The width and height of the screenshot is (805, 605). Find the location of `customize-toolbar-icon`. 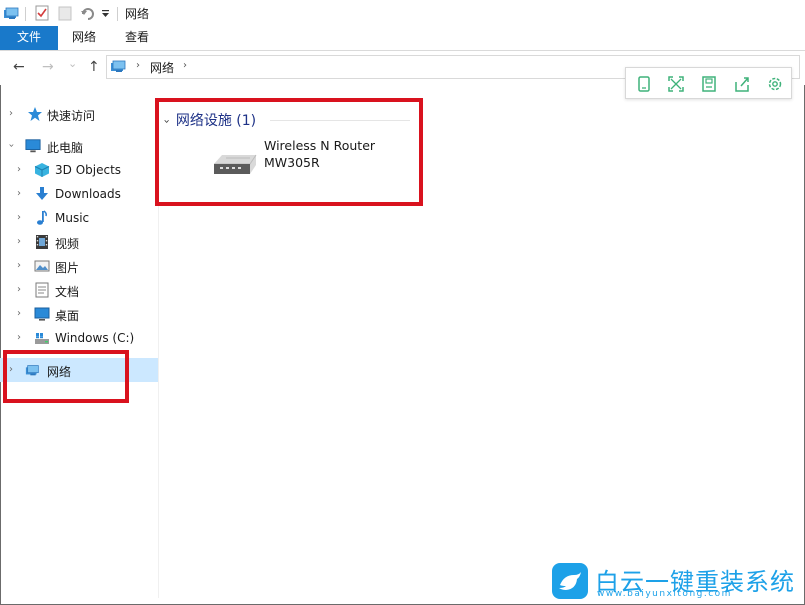

customize-toolbar-icon is located at coordinates (105, 14).